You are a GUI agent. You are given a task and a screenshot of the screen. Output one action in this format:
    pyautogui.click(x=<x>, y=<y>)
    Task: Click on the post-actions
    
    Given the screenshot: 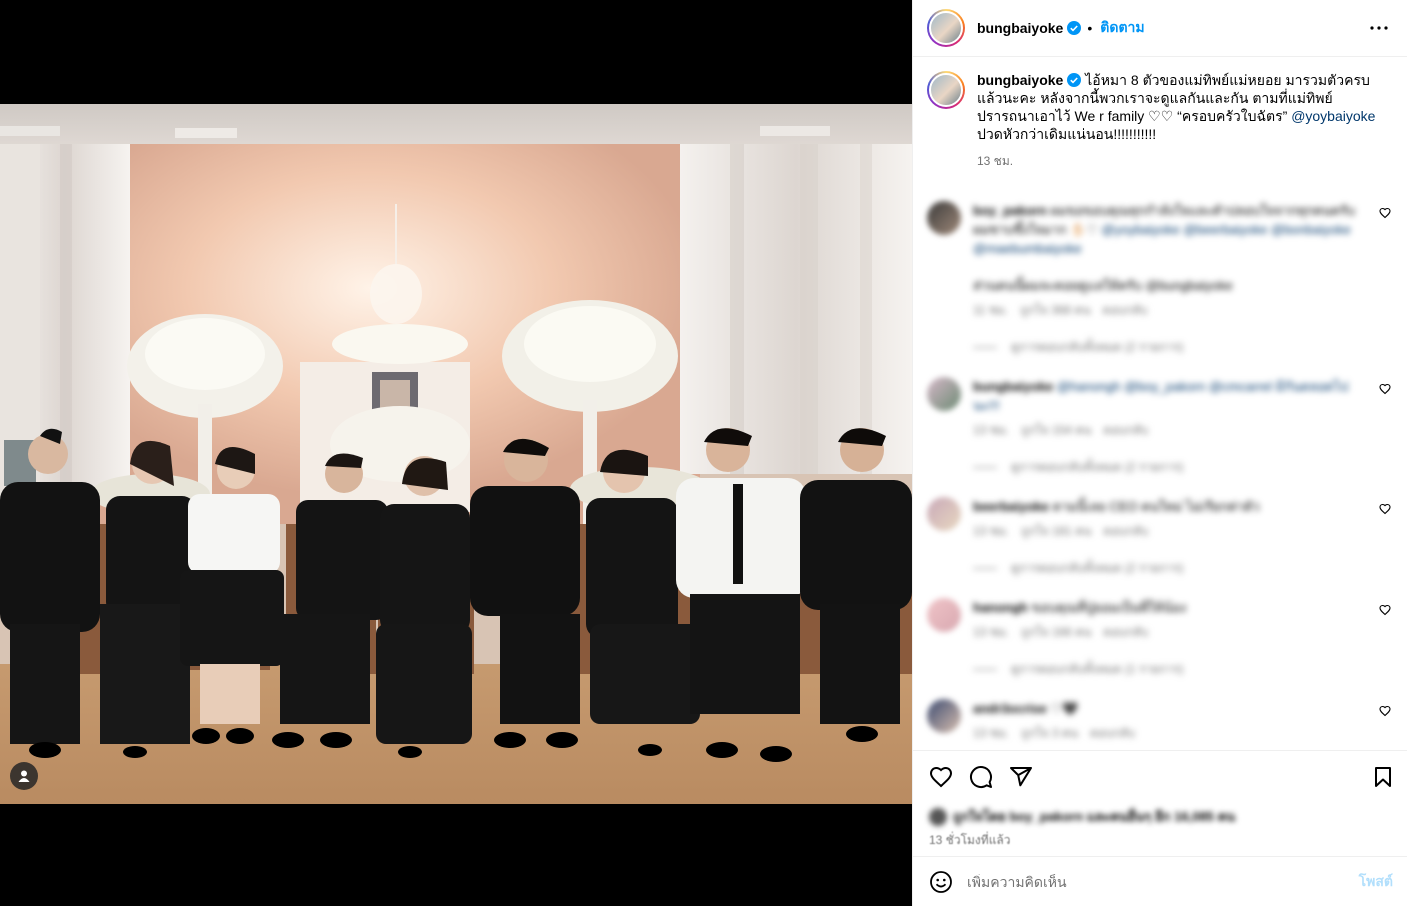 What is the action you would take?
    pyautogui.click(x=1160, y=776)
    